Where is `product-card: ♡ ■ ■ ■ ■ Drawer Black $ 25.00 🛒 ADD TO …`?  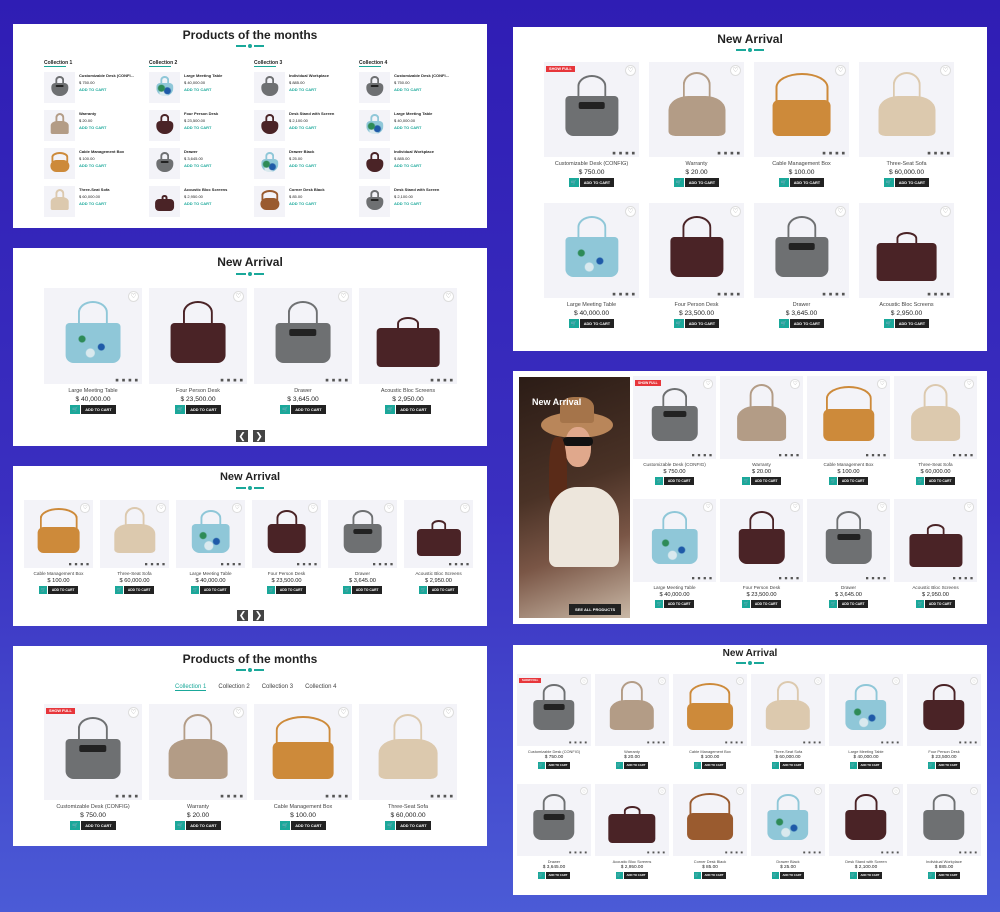
product-card: ♡ ■ ■ ■ ■ Drawer Black $ 25.00 🛒 ADD TO … is located at coordinates (788, 831).